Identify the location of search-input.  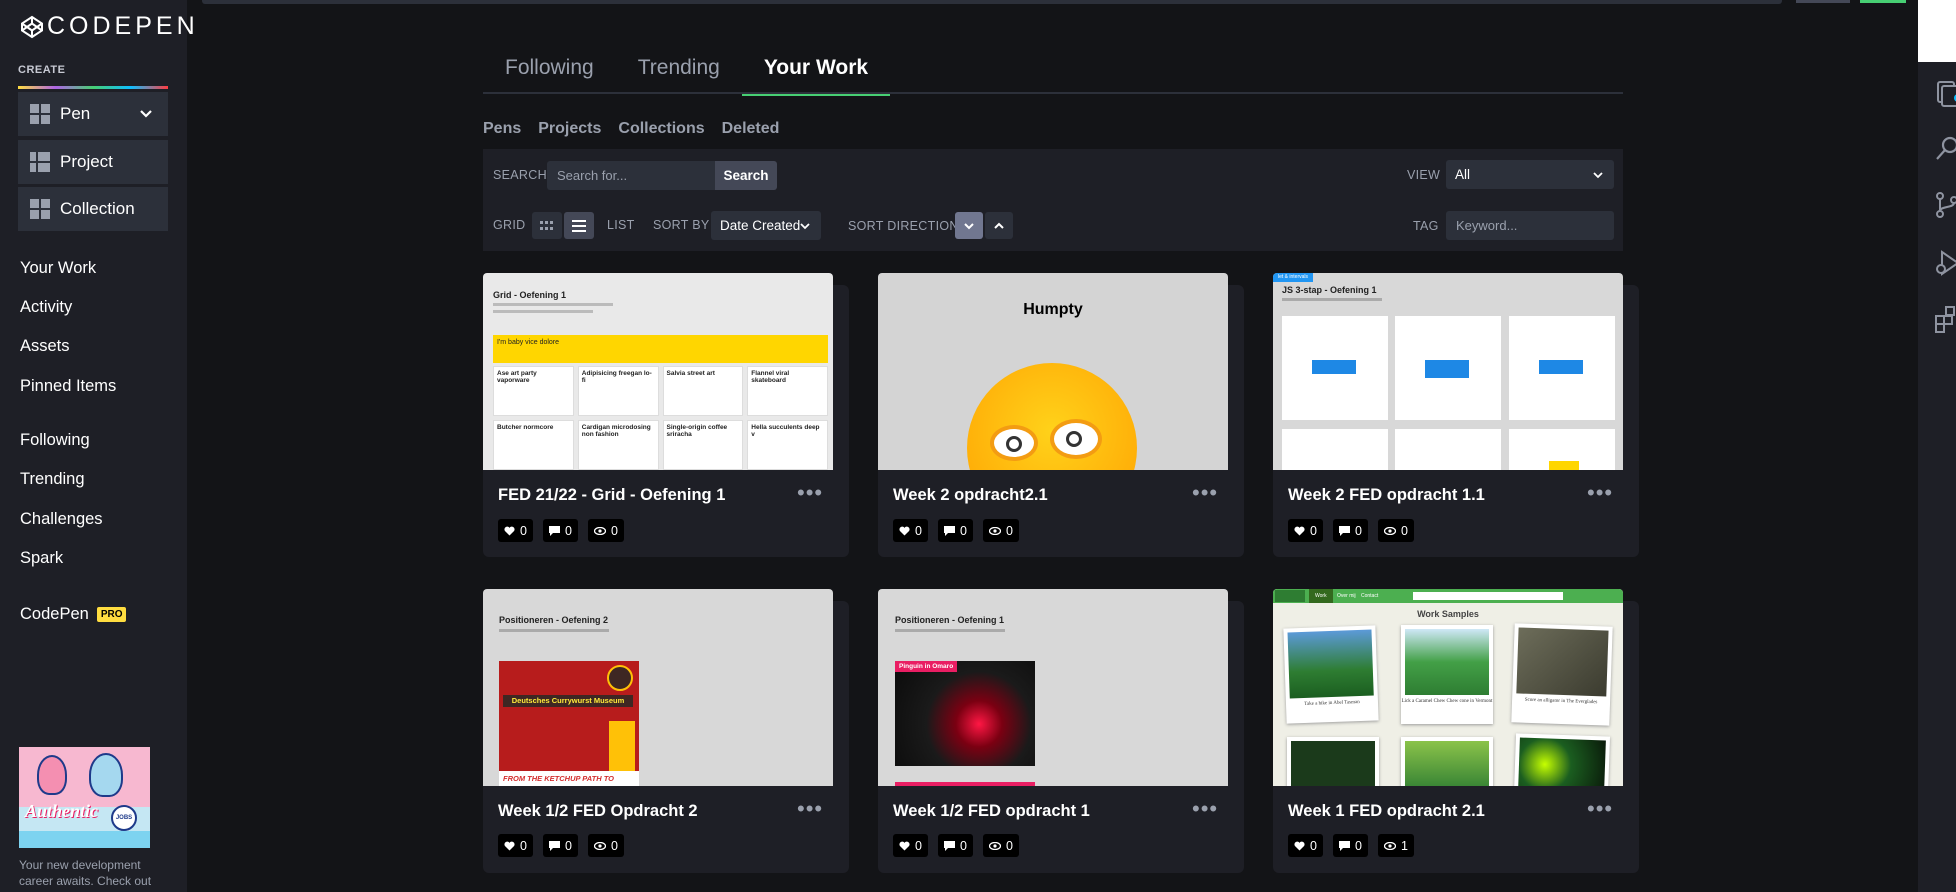
(631, 175).